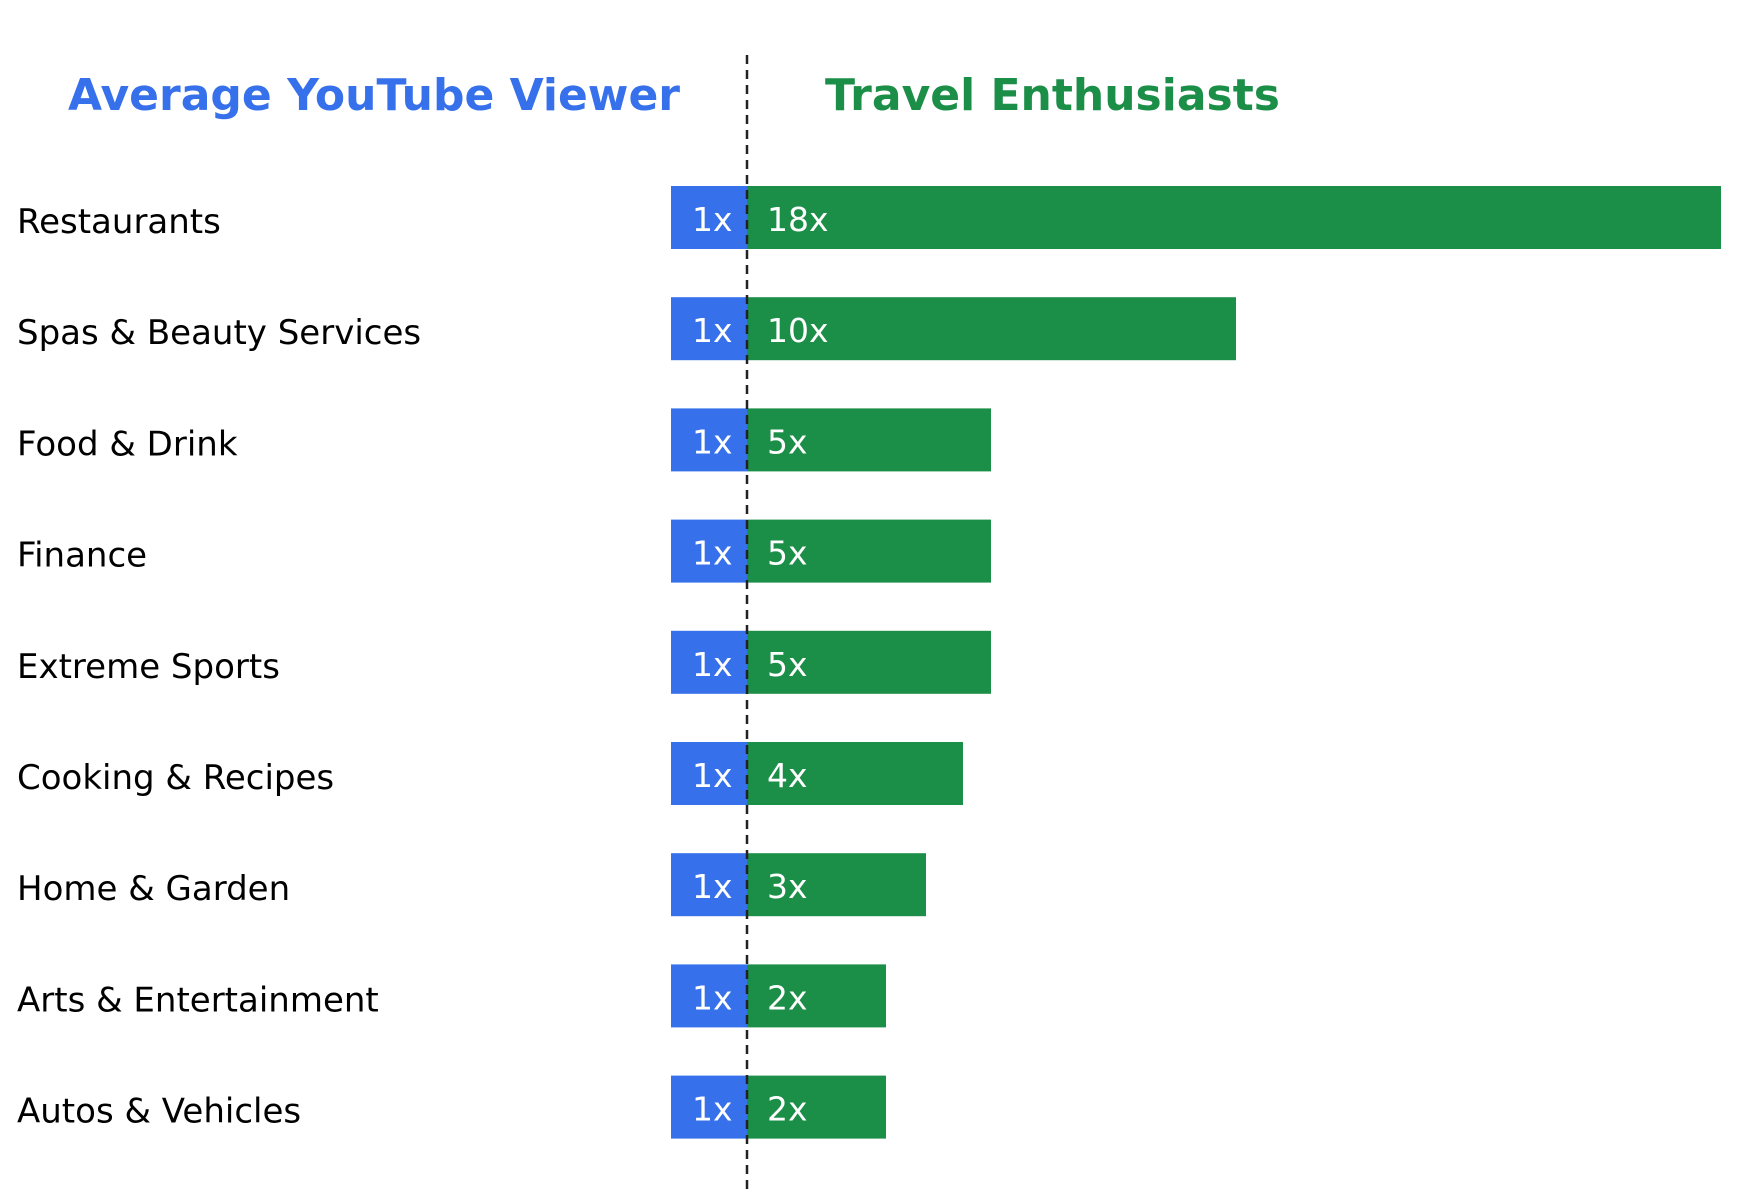 This screenshot has height=1192, width=1764. Describe the element at coordinates (127, 444) in the screenshot. I see `category-label: Food & Drink` at that location.